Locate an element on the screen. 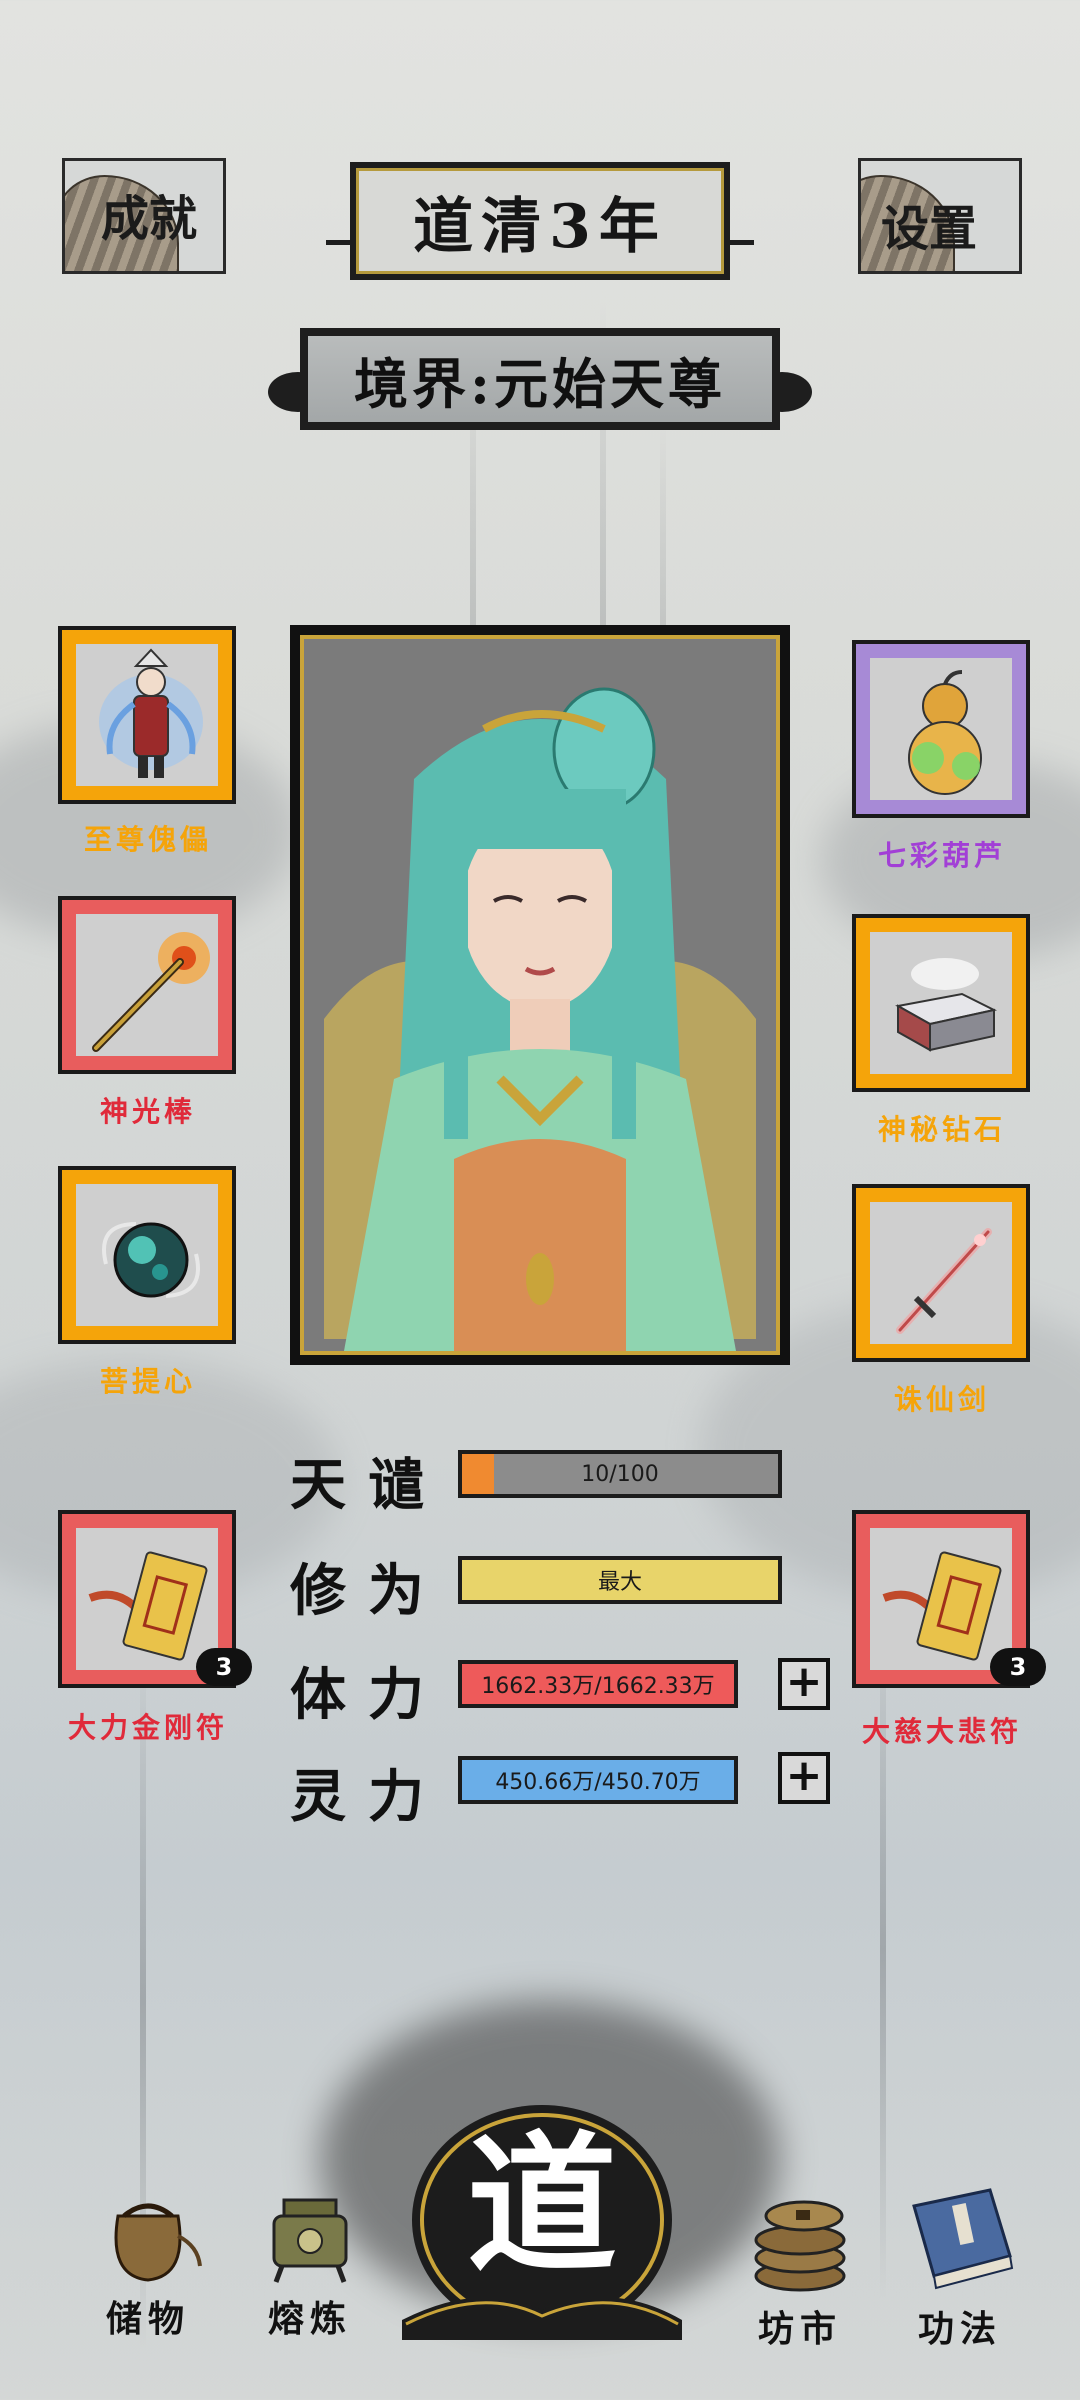  equip-slot-puppet is located at coordinates (147, 715).